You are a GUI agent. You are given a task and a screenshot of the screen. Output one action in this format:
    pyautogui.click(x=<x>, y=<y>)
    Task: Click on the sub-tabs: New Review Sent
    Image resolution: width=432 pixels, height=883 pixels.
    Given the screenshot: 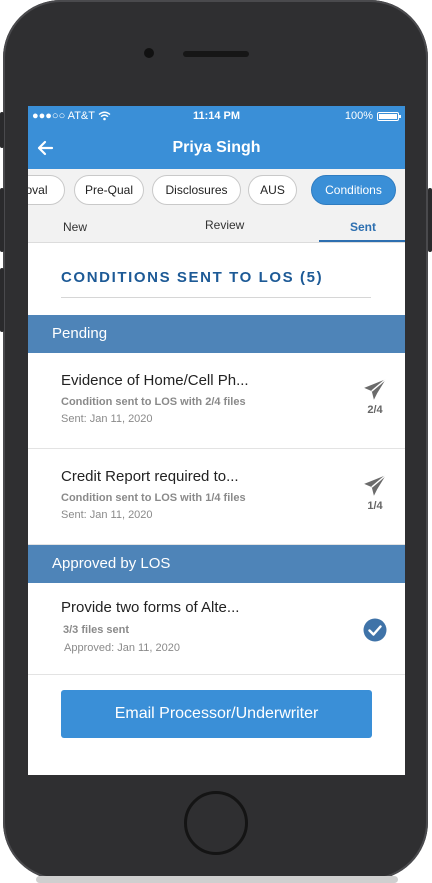 What is the action you would take?
    pyautogui.click(x=216, y=227)
    